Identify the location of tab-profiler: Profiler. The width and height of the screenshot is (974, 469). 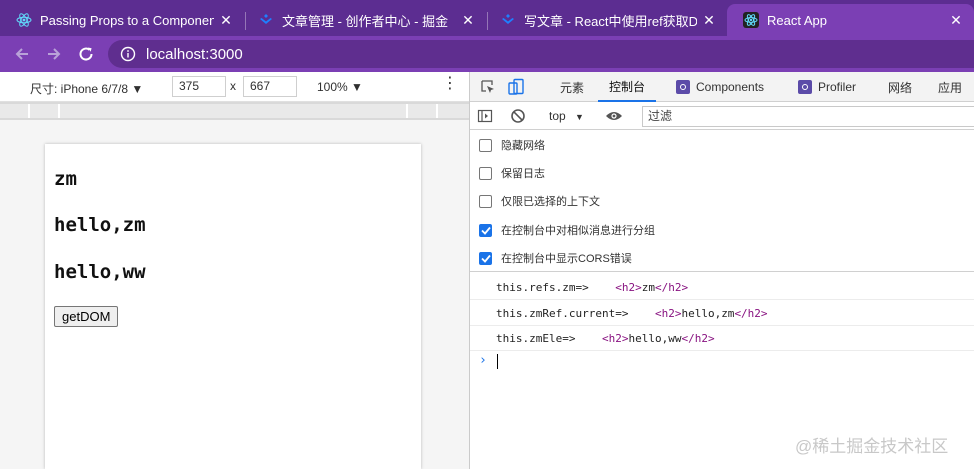
(827, 87).